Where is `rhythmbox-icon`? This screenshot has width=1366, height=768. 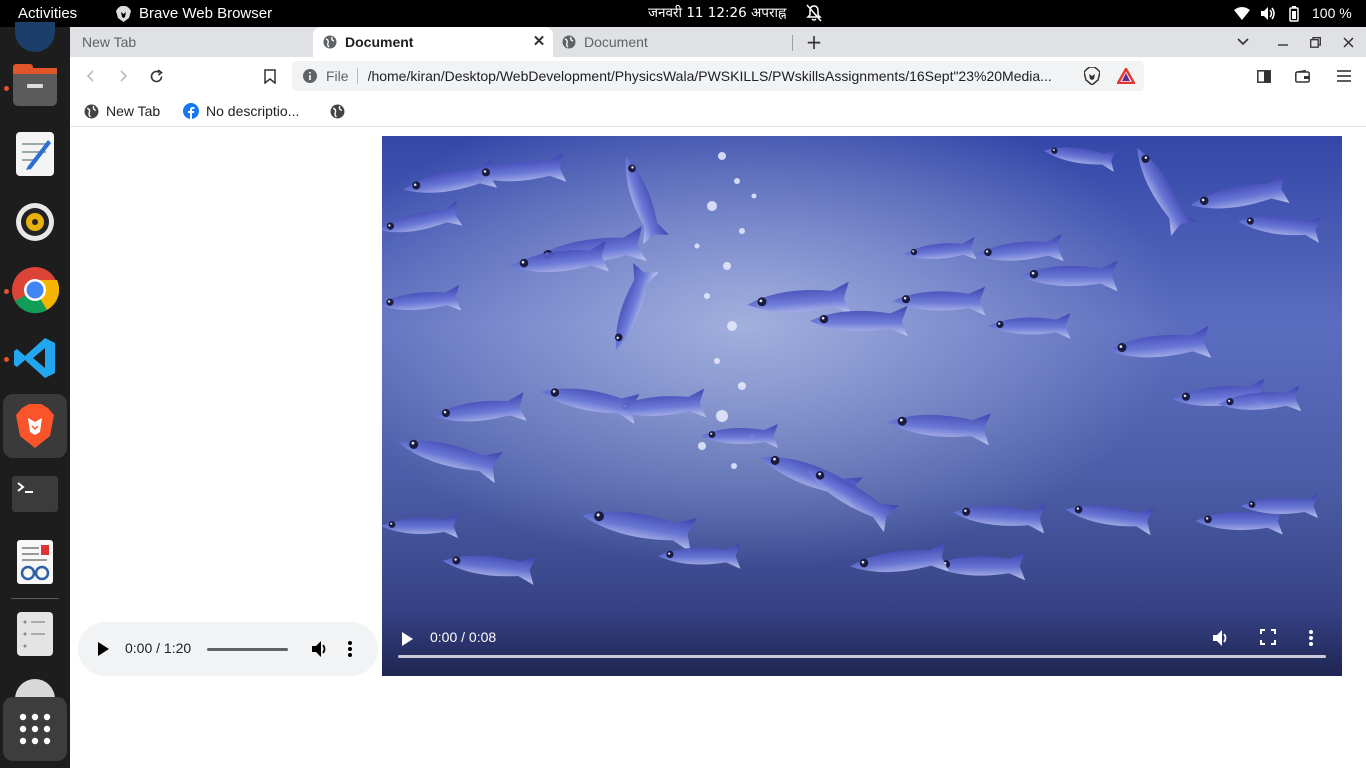
rhythmbox-icon is located at coordinates (35, 222).